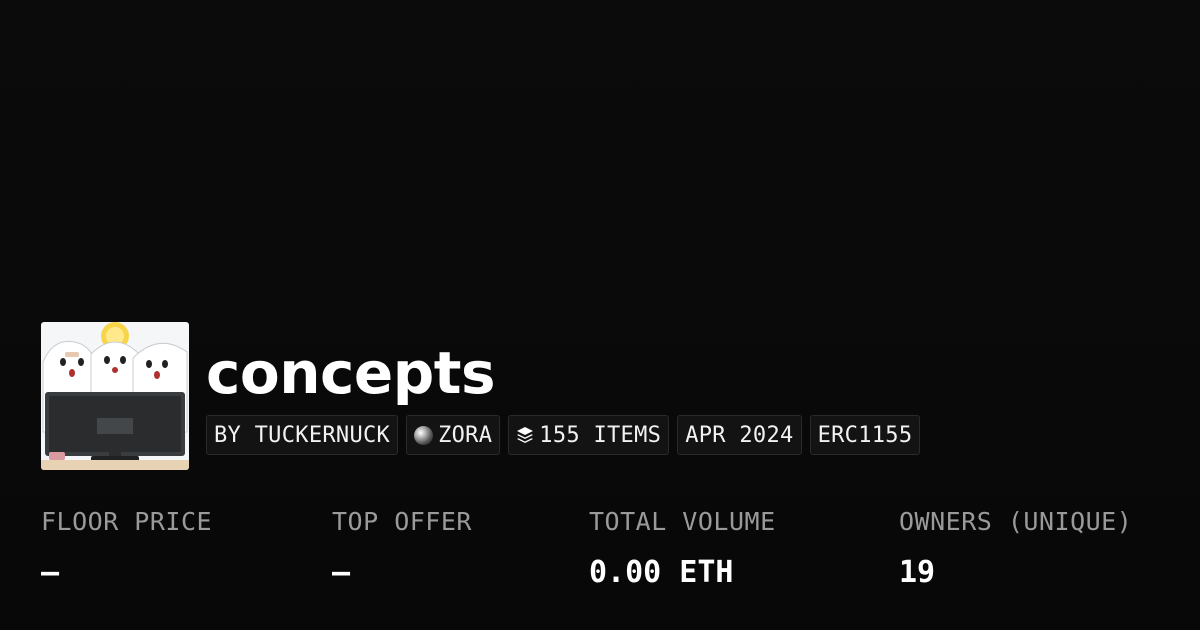 Image resolution: width=1200 pixels, height=630 pixels. What do you see at coordinates (127, 521) in the screenshot?
I see `floor-price-label: FLOOR PRICE` at bounding box center [127, 521].